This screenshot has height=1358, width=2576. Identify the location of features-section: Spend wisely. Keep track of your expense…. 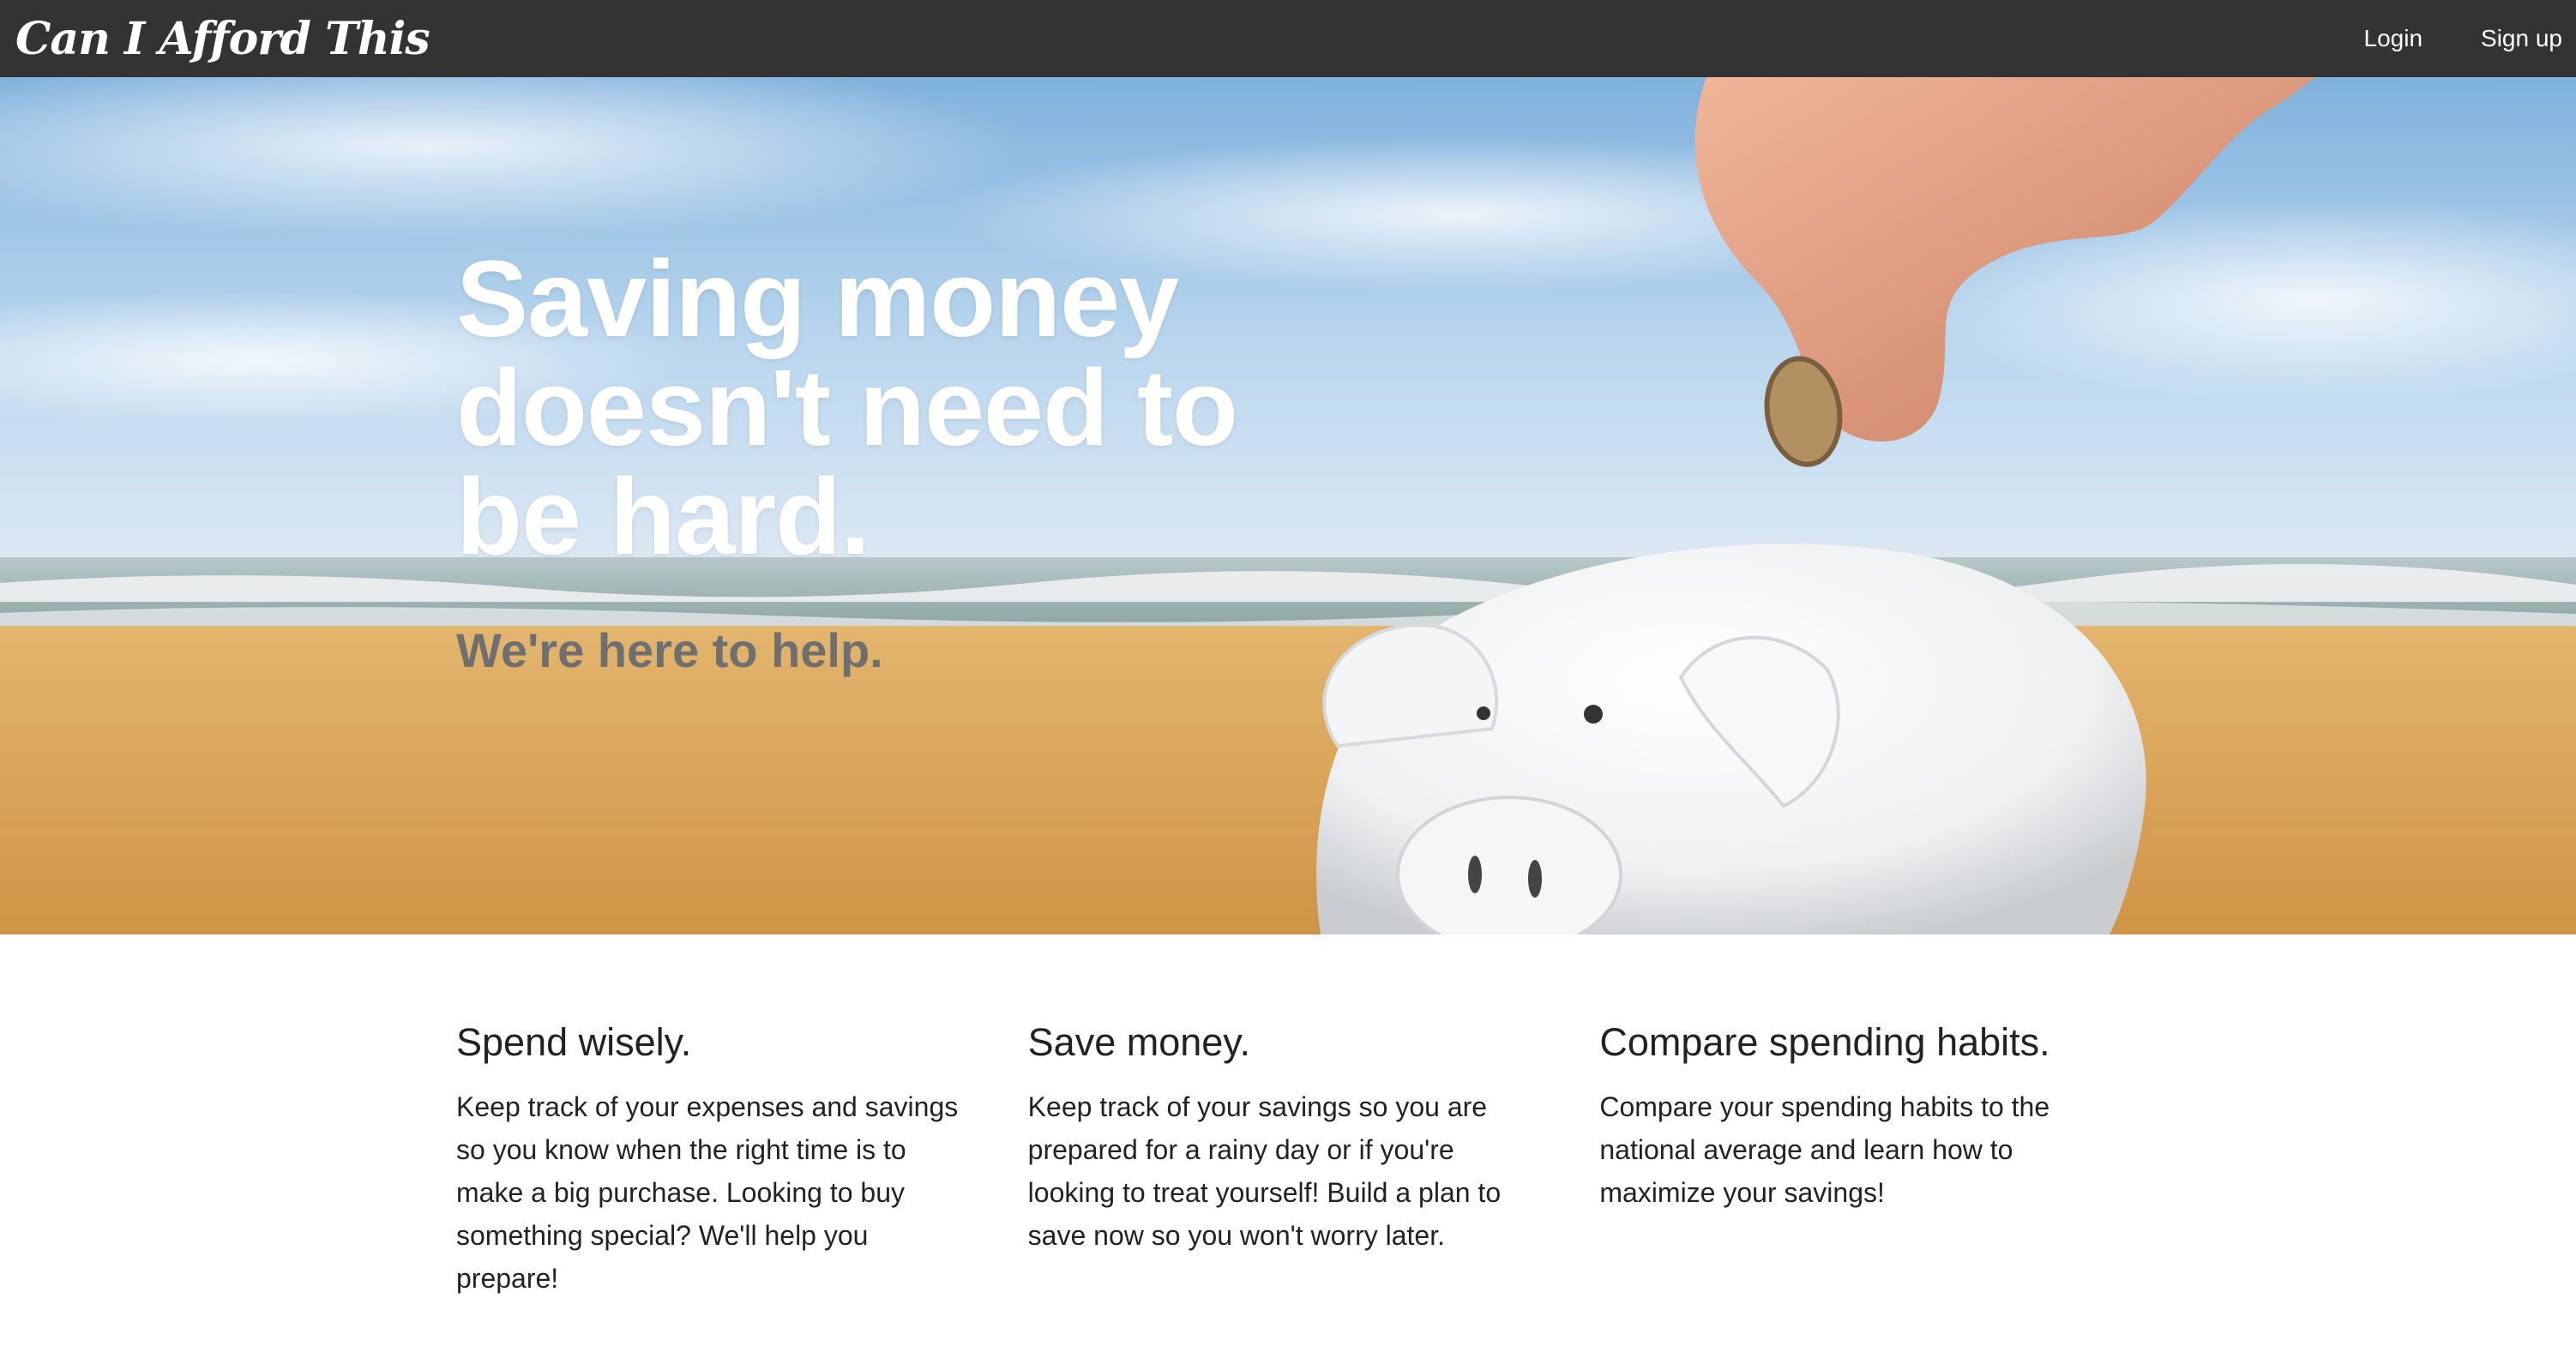
(1313, 1160).